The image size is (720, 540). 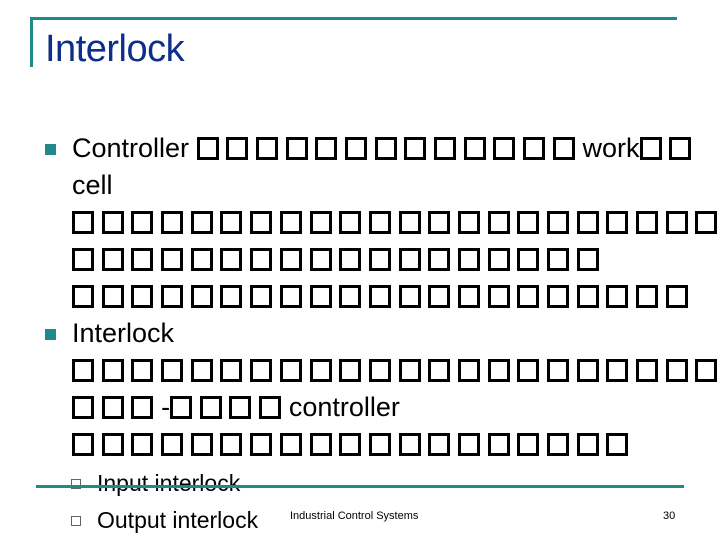 What do you see at coordinates (360, 486) in the screenshot?
I see `footer-rule` at bounding box center [360, 486].